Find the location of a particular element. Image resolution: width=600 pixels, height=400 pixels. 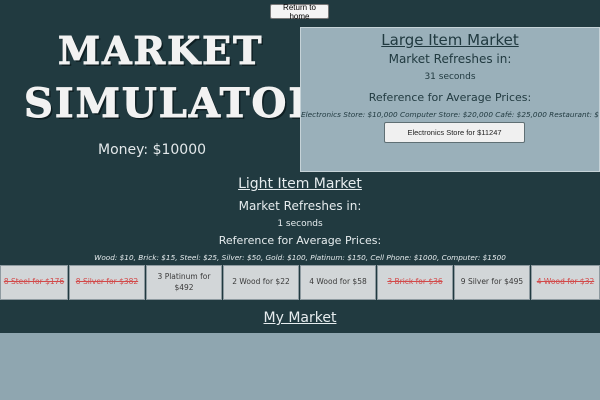

large-market-refresh-value: 31 seconds is located at coordinates (450, 77).